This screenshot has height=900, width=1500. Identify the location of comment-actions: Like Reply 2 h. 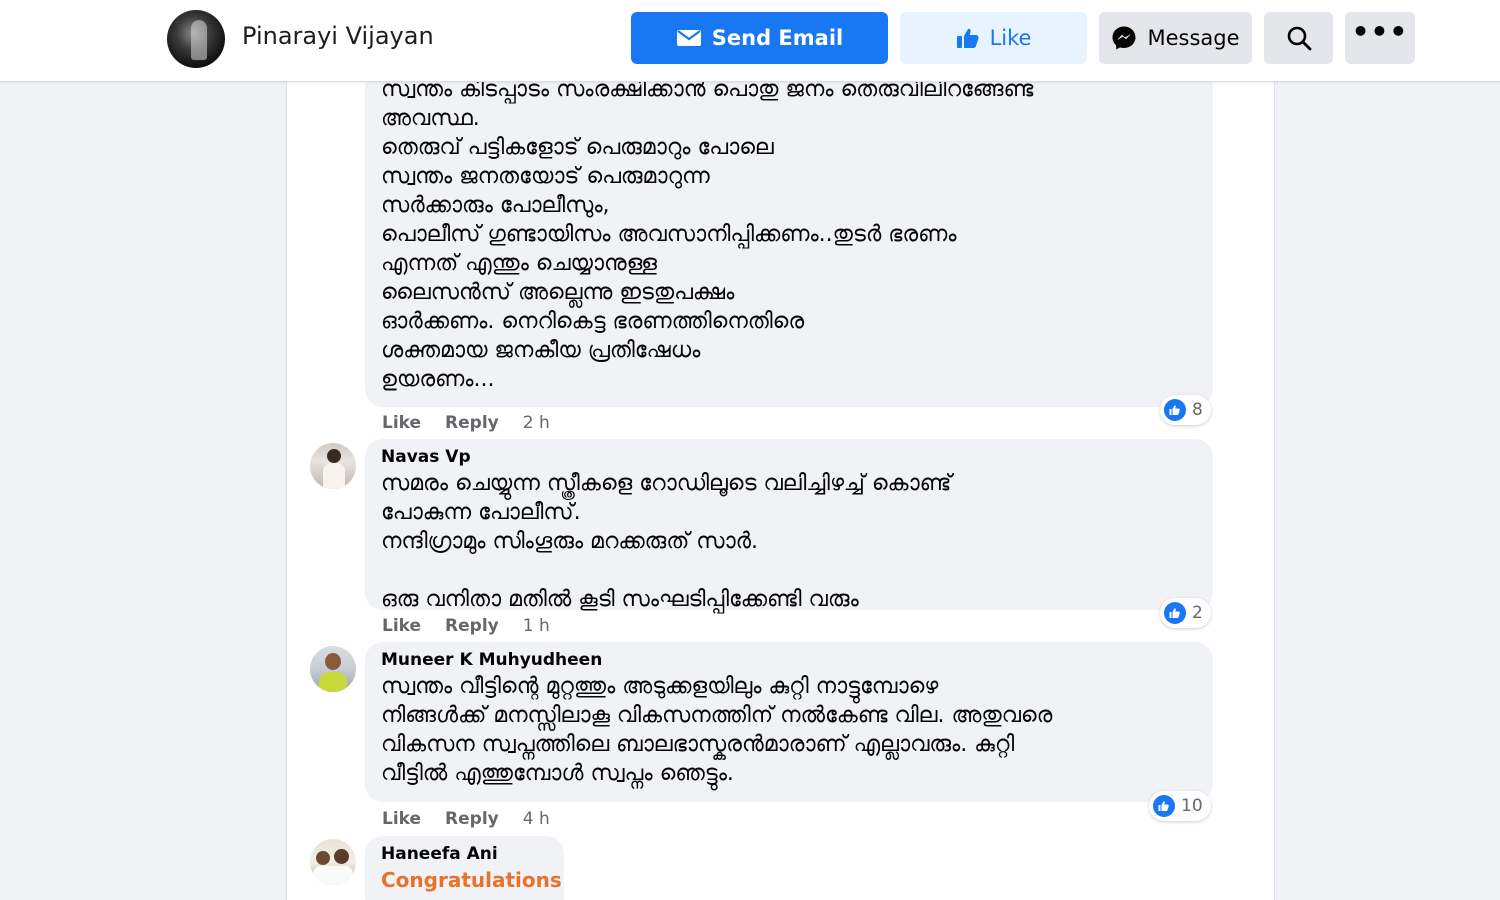
(466, 423).